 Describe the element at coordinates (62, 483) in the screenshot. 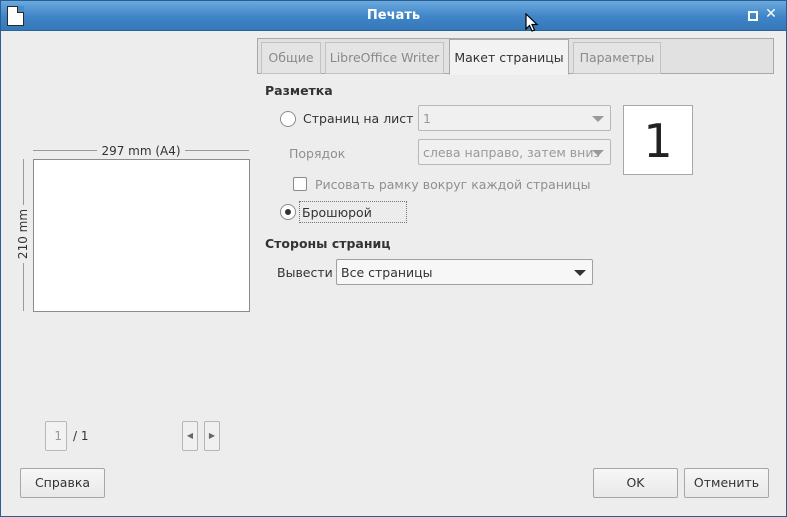

I see `help-button: Справка` at that location.